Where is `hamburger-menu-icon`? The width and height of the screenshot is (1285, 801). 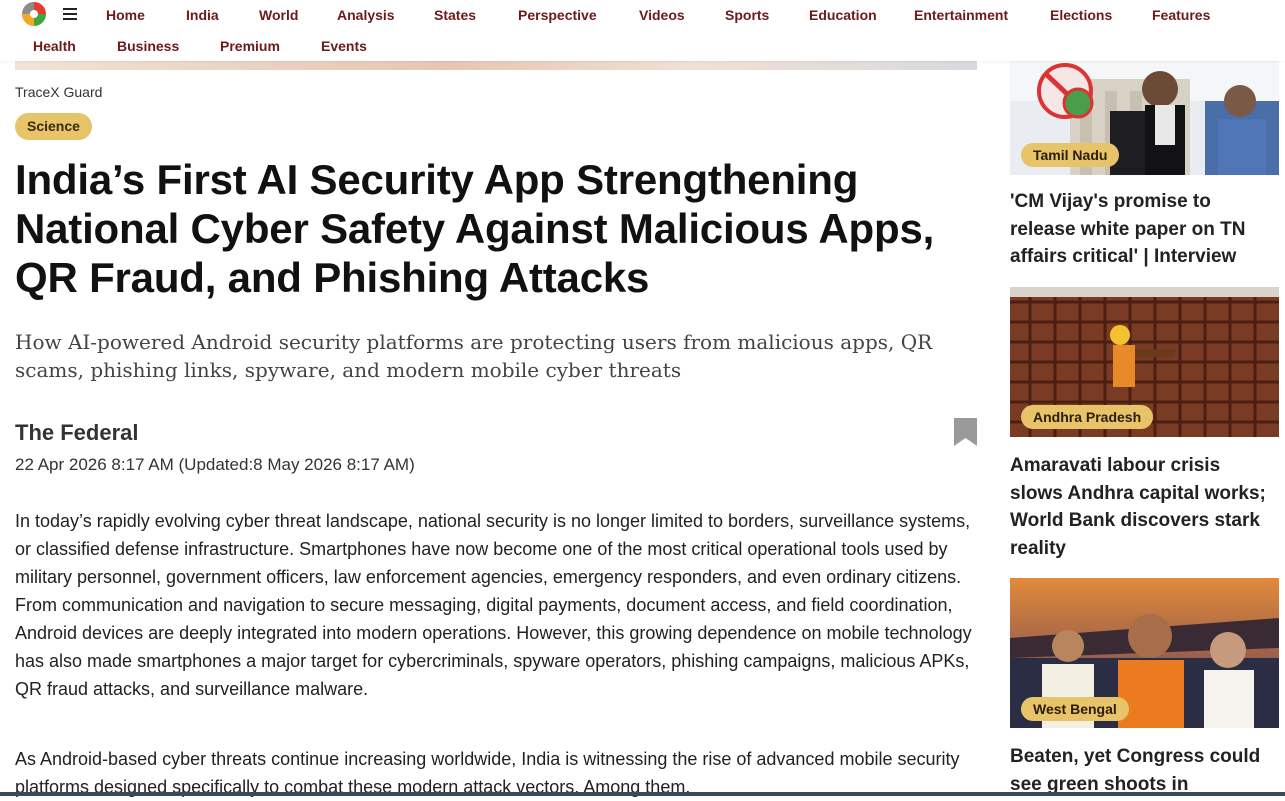
hamburger-menu-icon is located at coordinates (70, 14).